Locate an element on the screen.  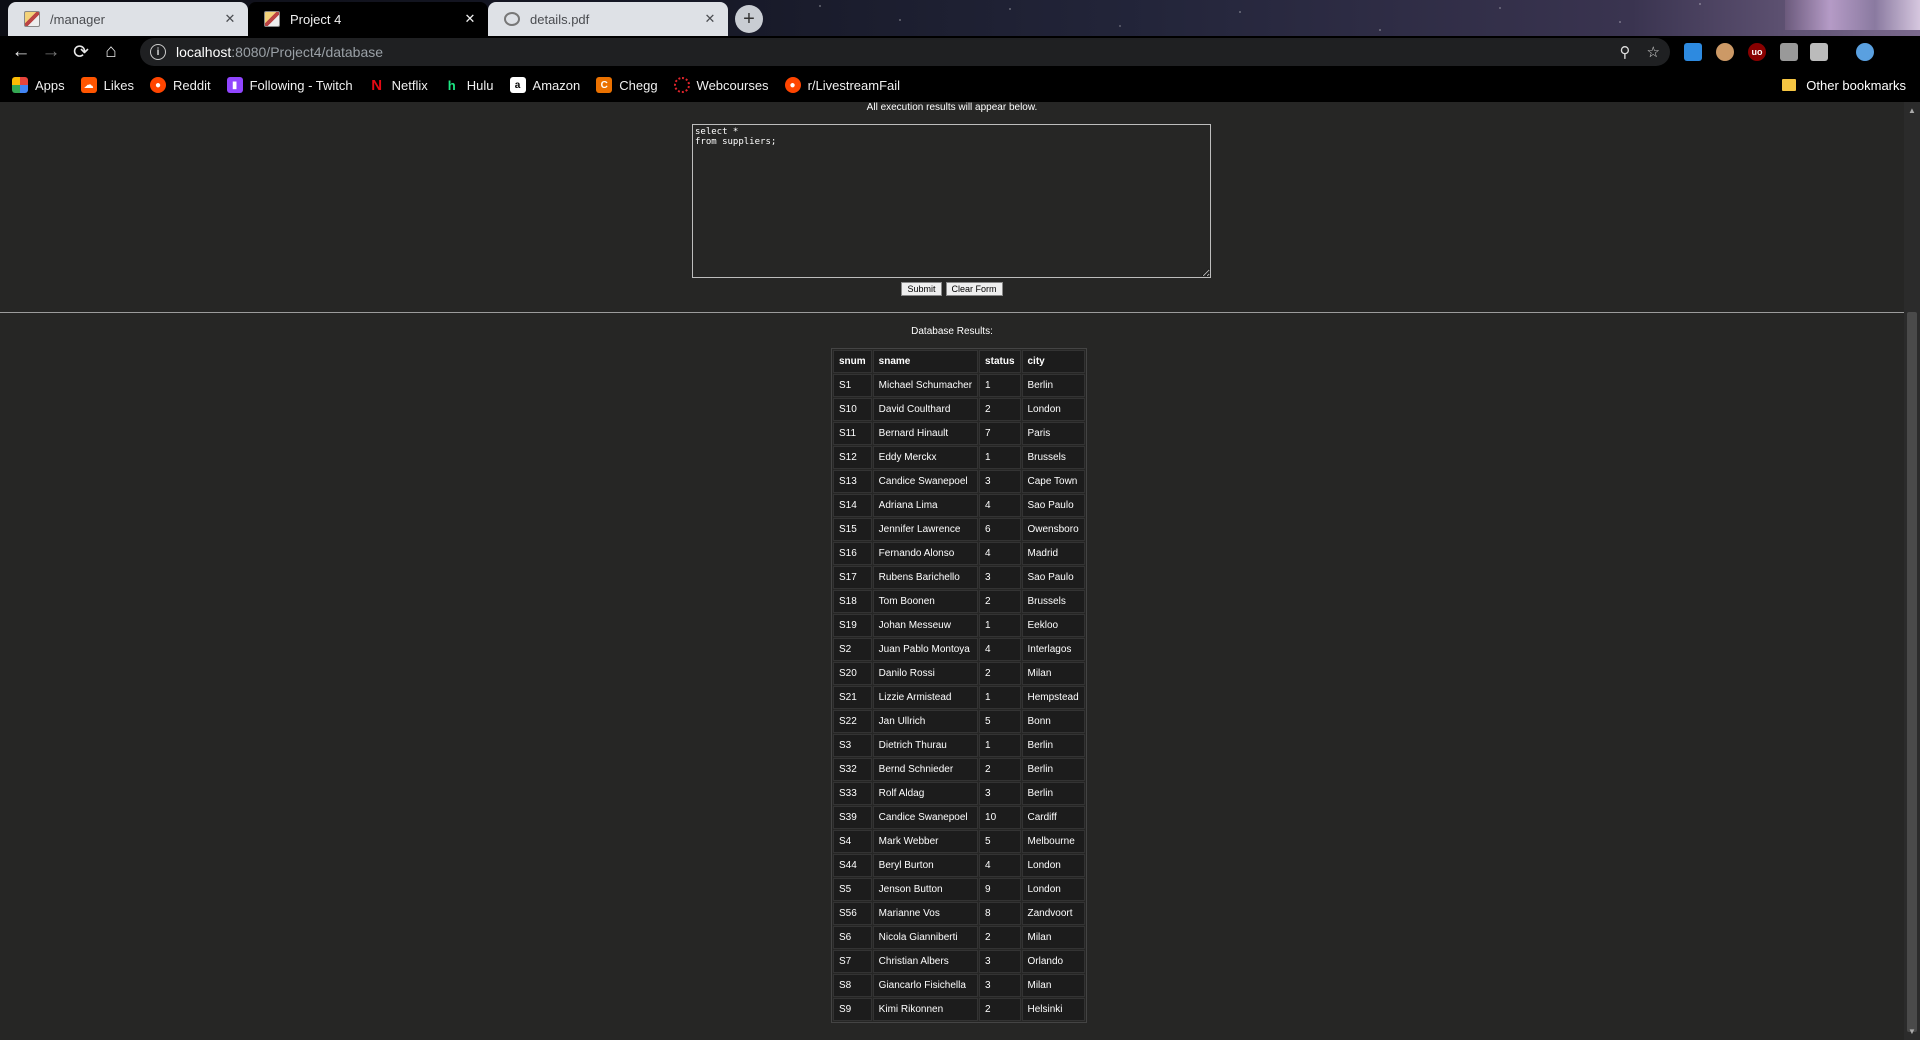
forward-arrow-icon: → is located at coordinates (51, 52).